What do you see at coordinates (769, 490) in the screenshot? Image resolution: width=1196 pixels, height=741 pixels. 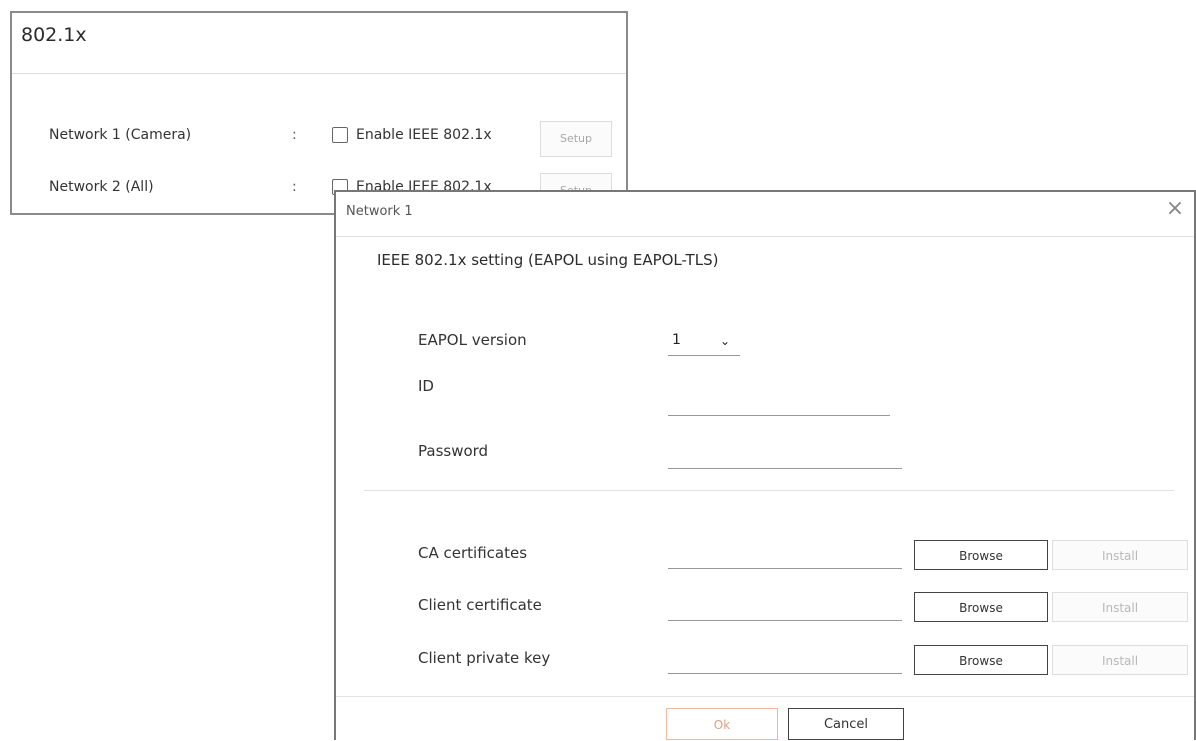 I see `section-divider` at bounding box center [769, 490].